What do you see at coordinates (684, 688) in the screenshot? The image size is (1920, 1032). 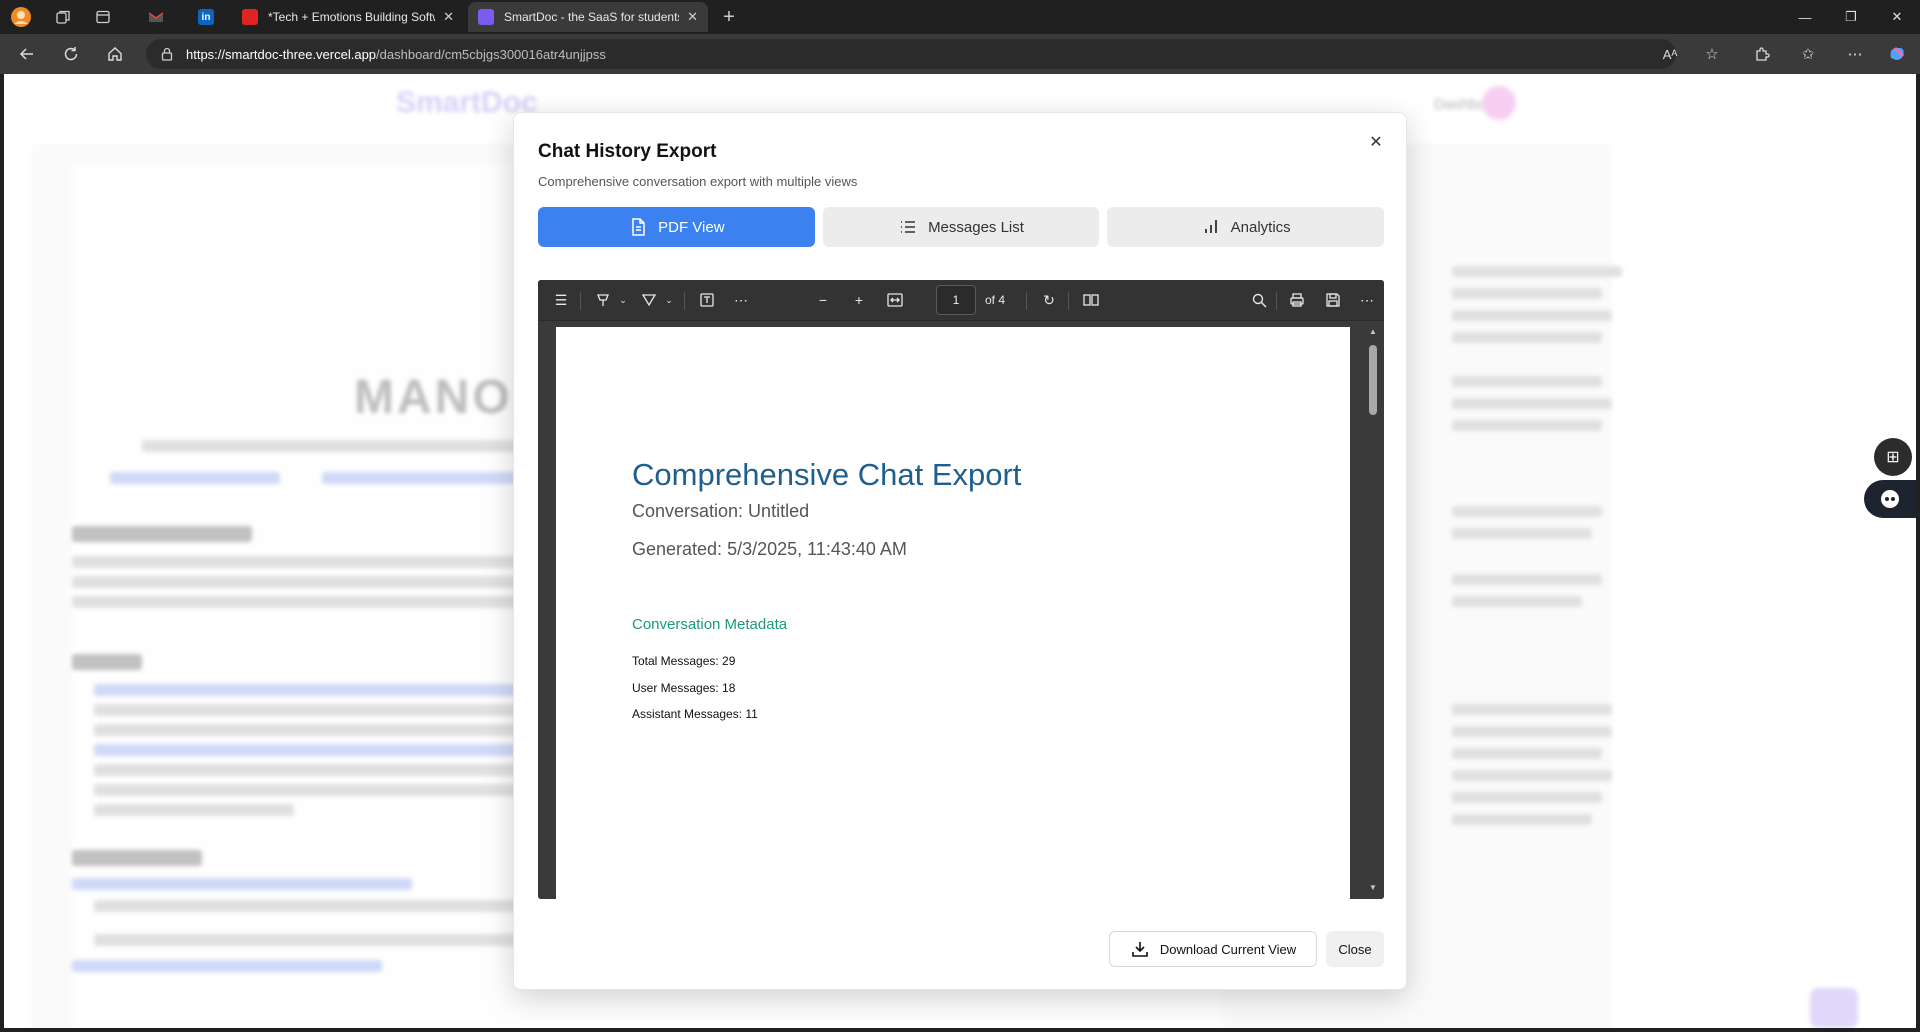 I see `pdf-user-messages: User Messages: 18` at bounding box center [684, 688].